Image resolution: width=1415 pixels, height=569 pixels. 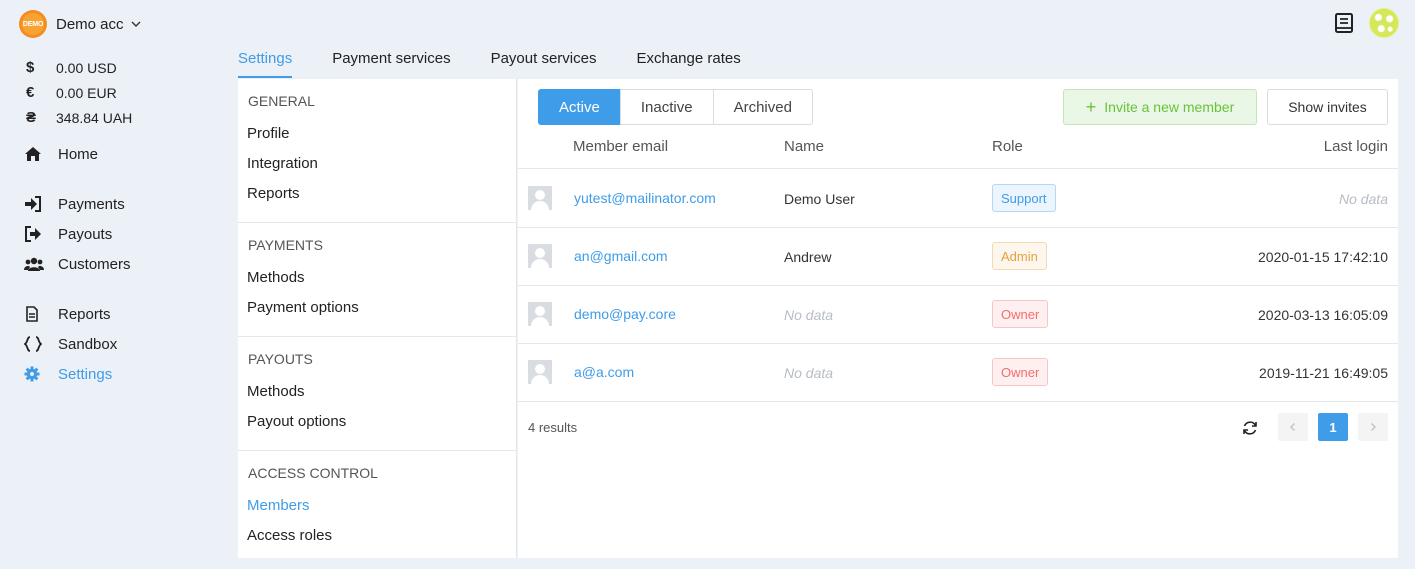 I want to click on member-email-link: a@a.com, so click(x=604, y=372).